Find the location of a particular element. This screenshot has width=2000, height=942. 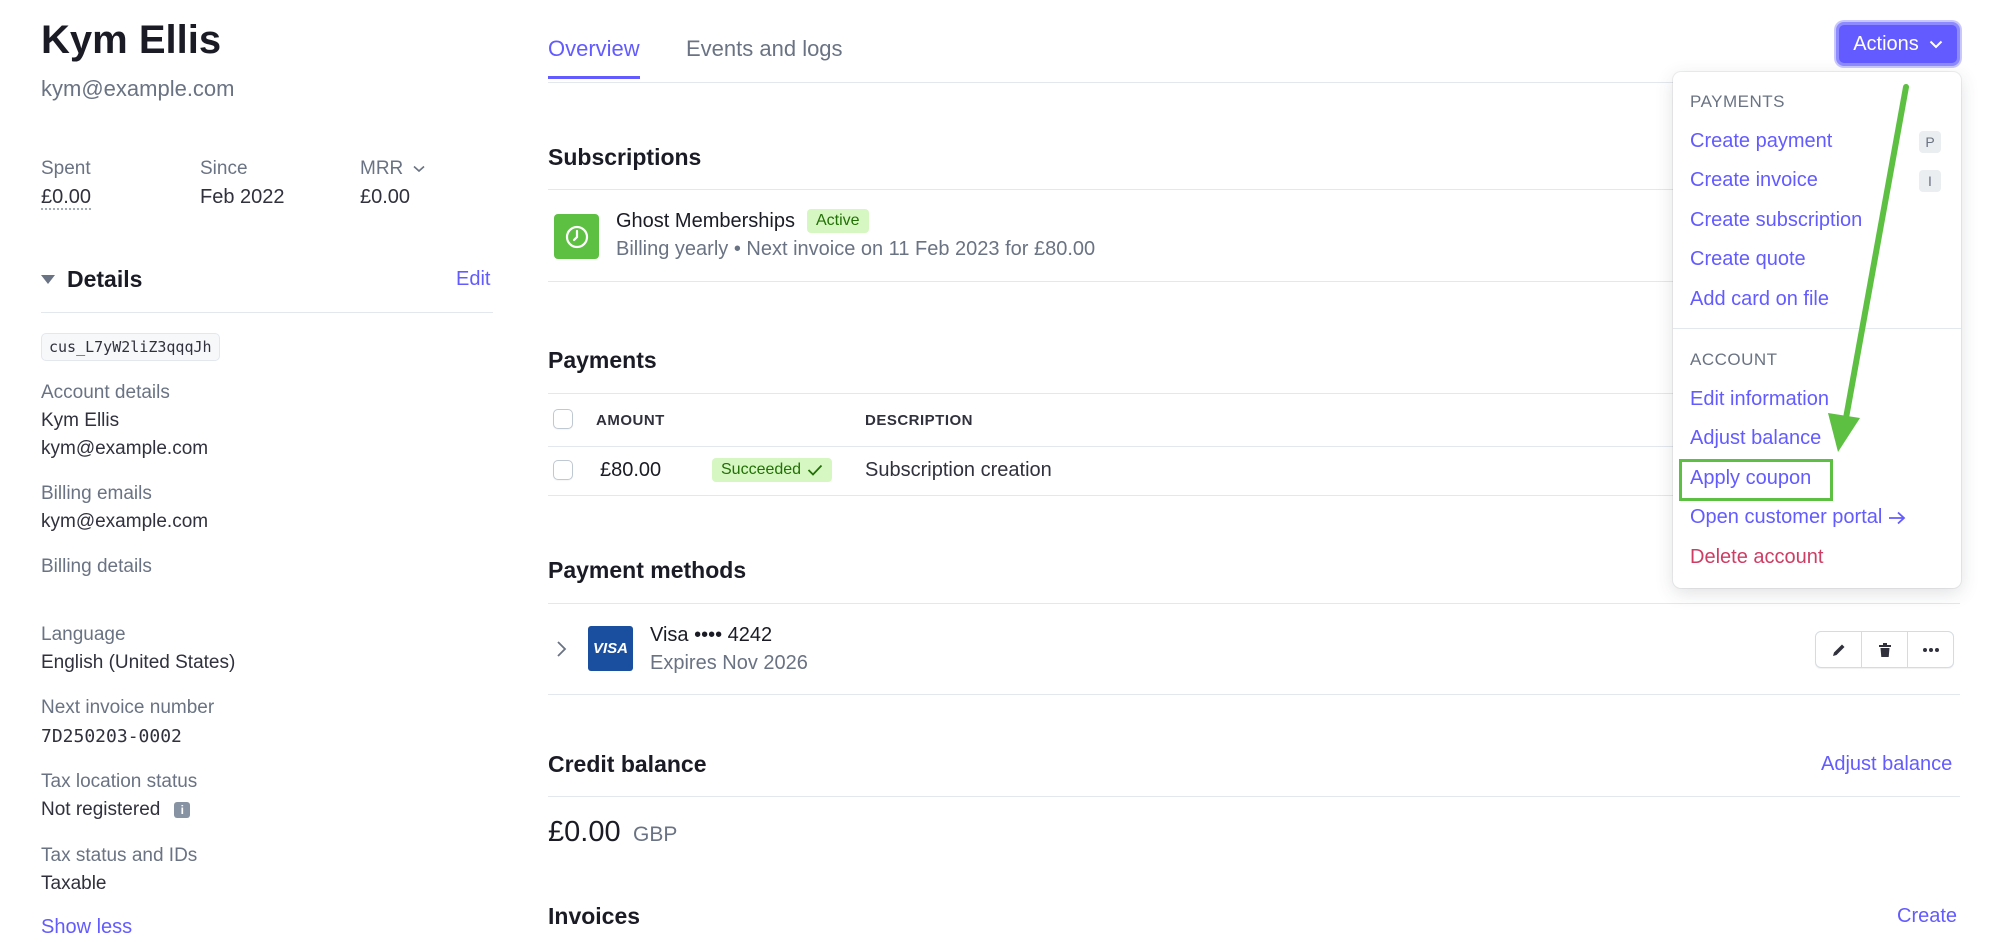

details-divider is located at coordinates (267, 312).